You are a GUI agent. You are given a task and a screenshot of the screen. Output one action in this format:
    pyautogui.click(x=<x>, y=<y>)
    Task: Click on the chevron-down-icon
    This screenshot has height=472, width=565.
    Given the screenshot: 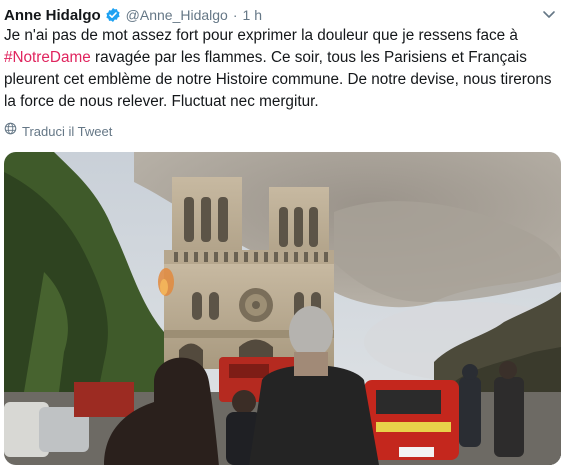 What is the action you would take?
    pyautogui.click(x=549, y=14)
    